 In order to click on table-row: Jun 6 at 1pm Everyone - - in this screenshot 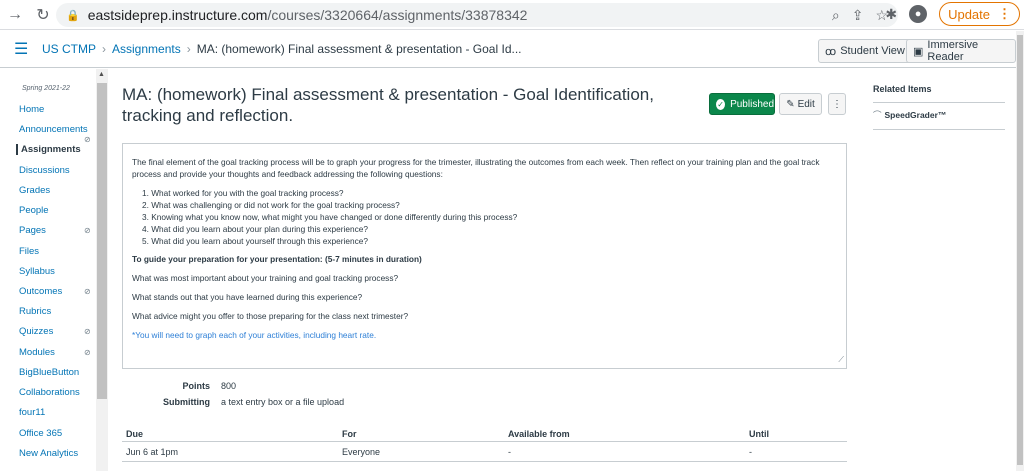, I will do `click(484, 452)`.